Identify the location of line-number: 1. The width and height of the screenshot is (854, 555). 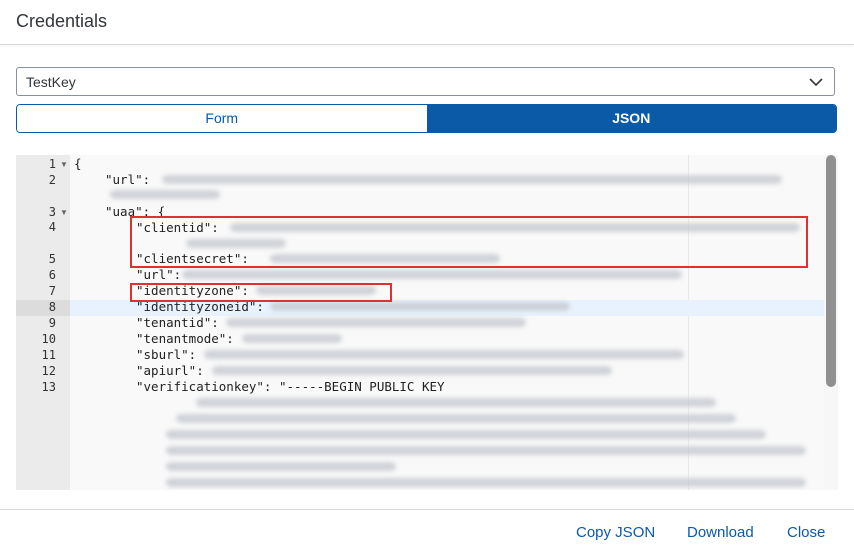
(52, 164).